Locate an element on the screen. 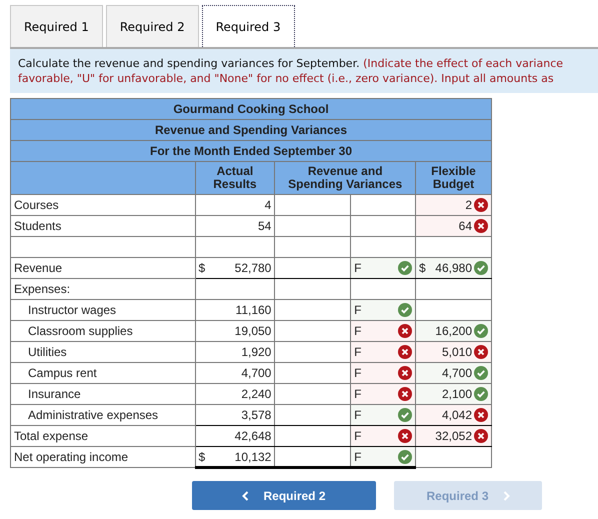 This screenshot has height=519, width=598. table-cell-text: 19,050 is located at coordinates (253, 331).